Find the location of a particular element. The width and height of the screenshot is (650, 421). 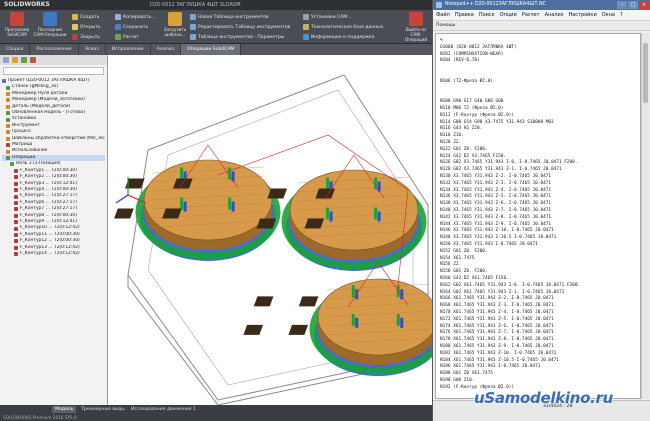

notepad-titlebar: Notepad++ D20-0012ЗАГЛУШКА4ШТ.NC – □ × is located at coordinates (541, 5).